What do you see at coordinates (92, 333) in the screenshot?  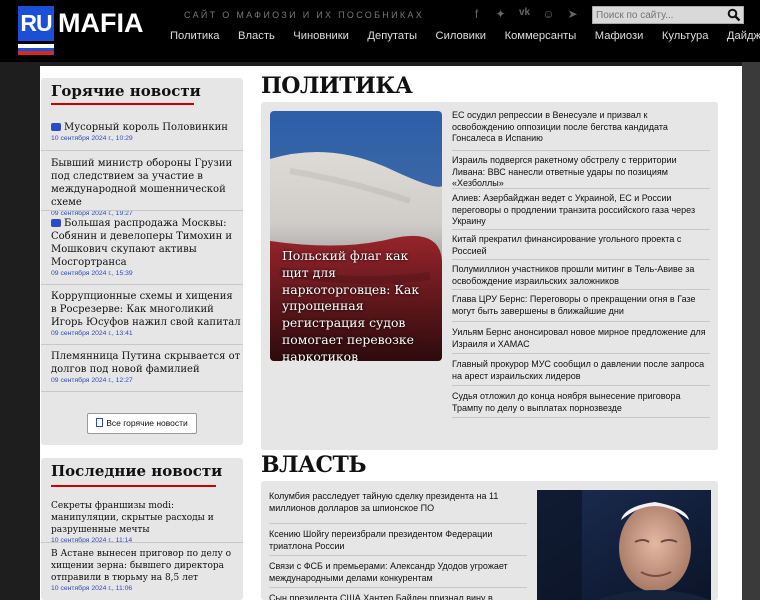 I see `hot-news-item-date: 09 сентября 2024 г., 13:41` at bounding box center [92, 333].